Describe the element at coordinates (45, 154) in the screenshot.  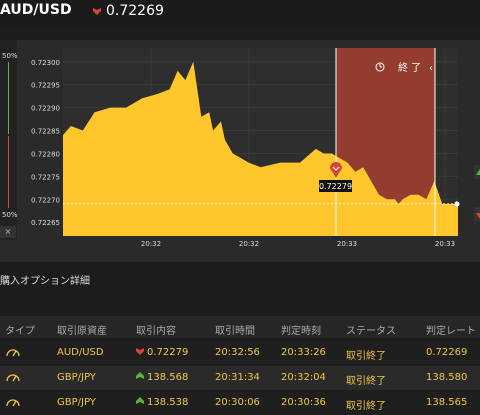
I see `y-tick-label: 0.72280` at that location.